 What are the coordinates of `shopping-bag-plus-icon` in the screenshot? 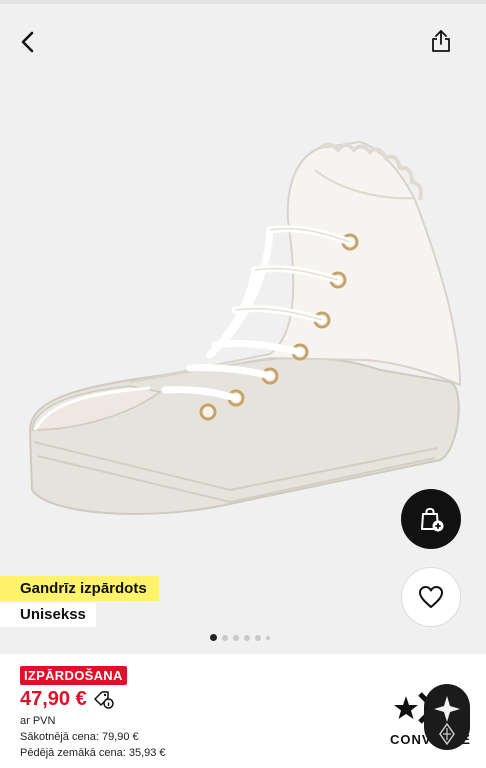 It's located at (432, 519).